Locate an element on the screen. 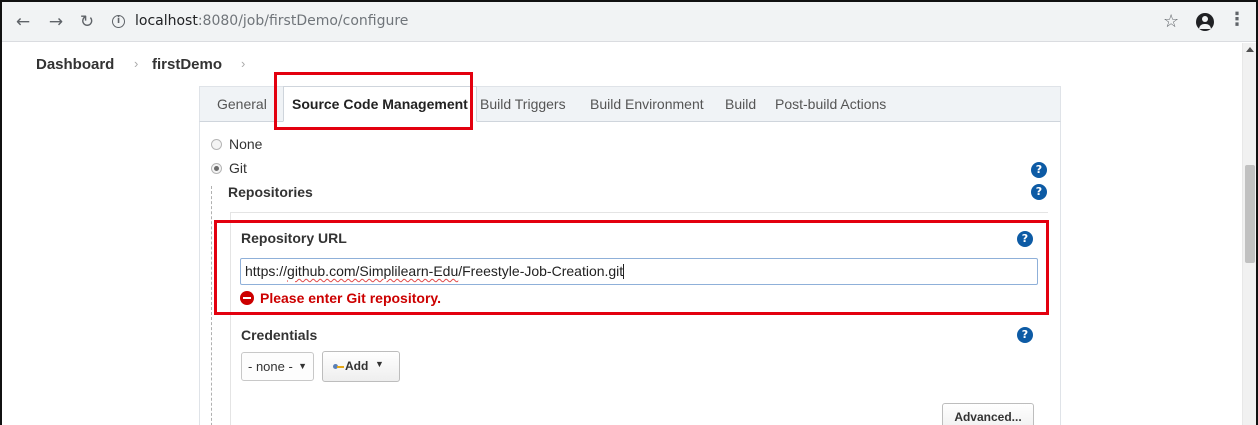 The height and width of the screenshot is (425, 1258). repository-url-help-icon: ? is located at coordinates (1025, 239).